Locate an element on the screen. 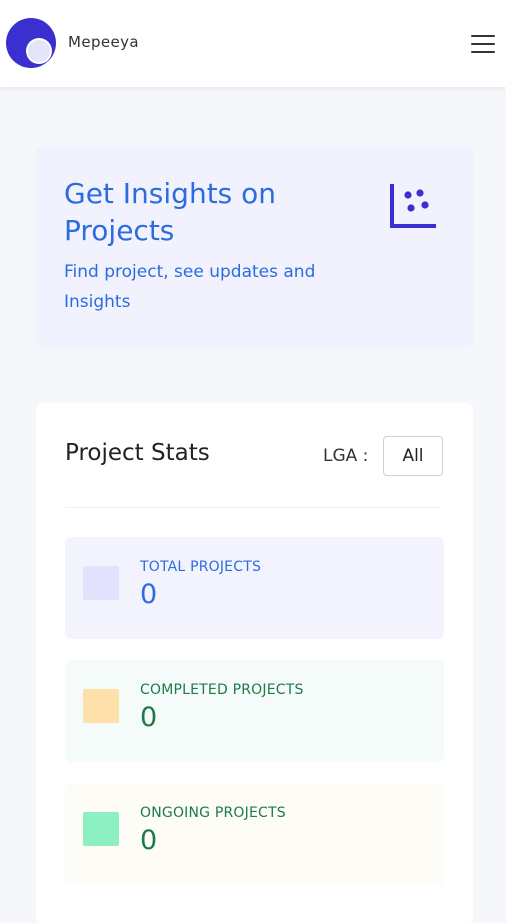 The width and height of the screenshot is (506, 923). insights-subtitle: Find project, see updates and Insights is located at coordinates (190, 287).